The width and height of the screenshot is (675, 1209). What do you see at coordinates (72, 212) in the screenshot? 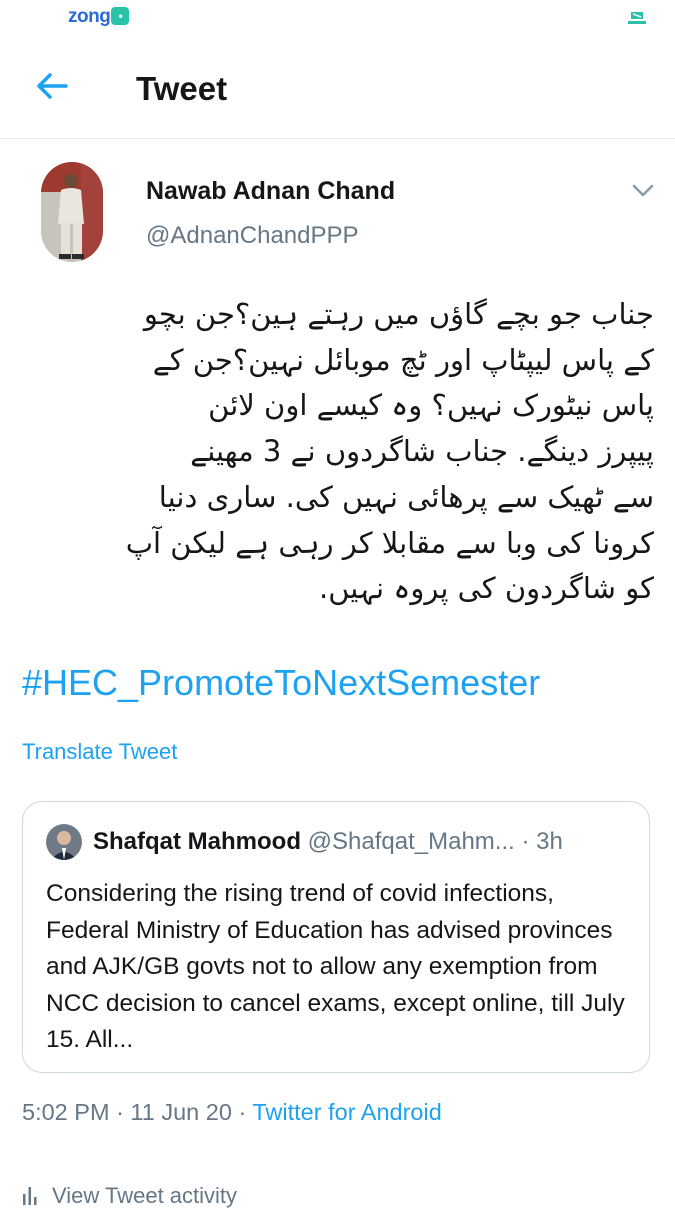
I see `author-avatar` at bounding box center [72, 212].